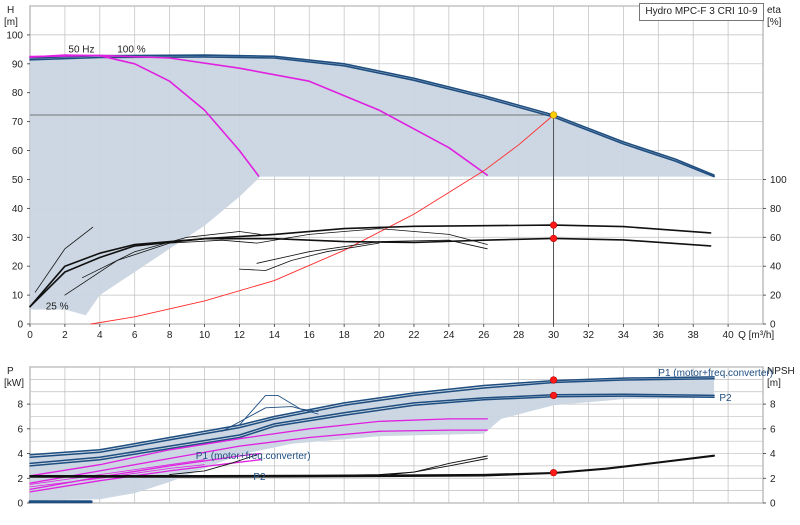 The image size is (800, 525). I want to click on top-x-tick-label: 22, so click(414, 335).